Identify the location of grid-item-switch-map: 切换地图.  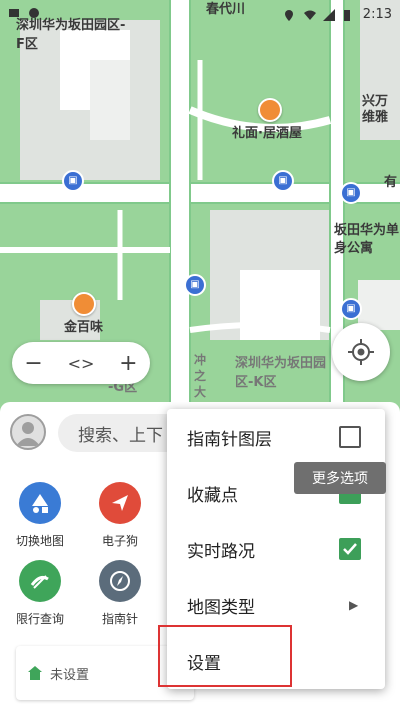
(40, 515).